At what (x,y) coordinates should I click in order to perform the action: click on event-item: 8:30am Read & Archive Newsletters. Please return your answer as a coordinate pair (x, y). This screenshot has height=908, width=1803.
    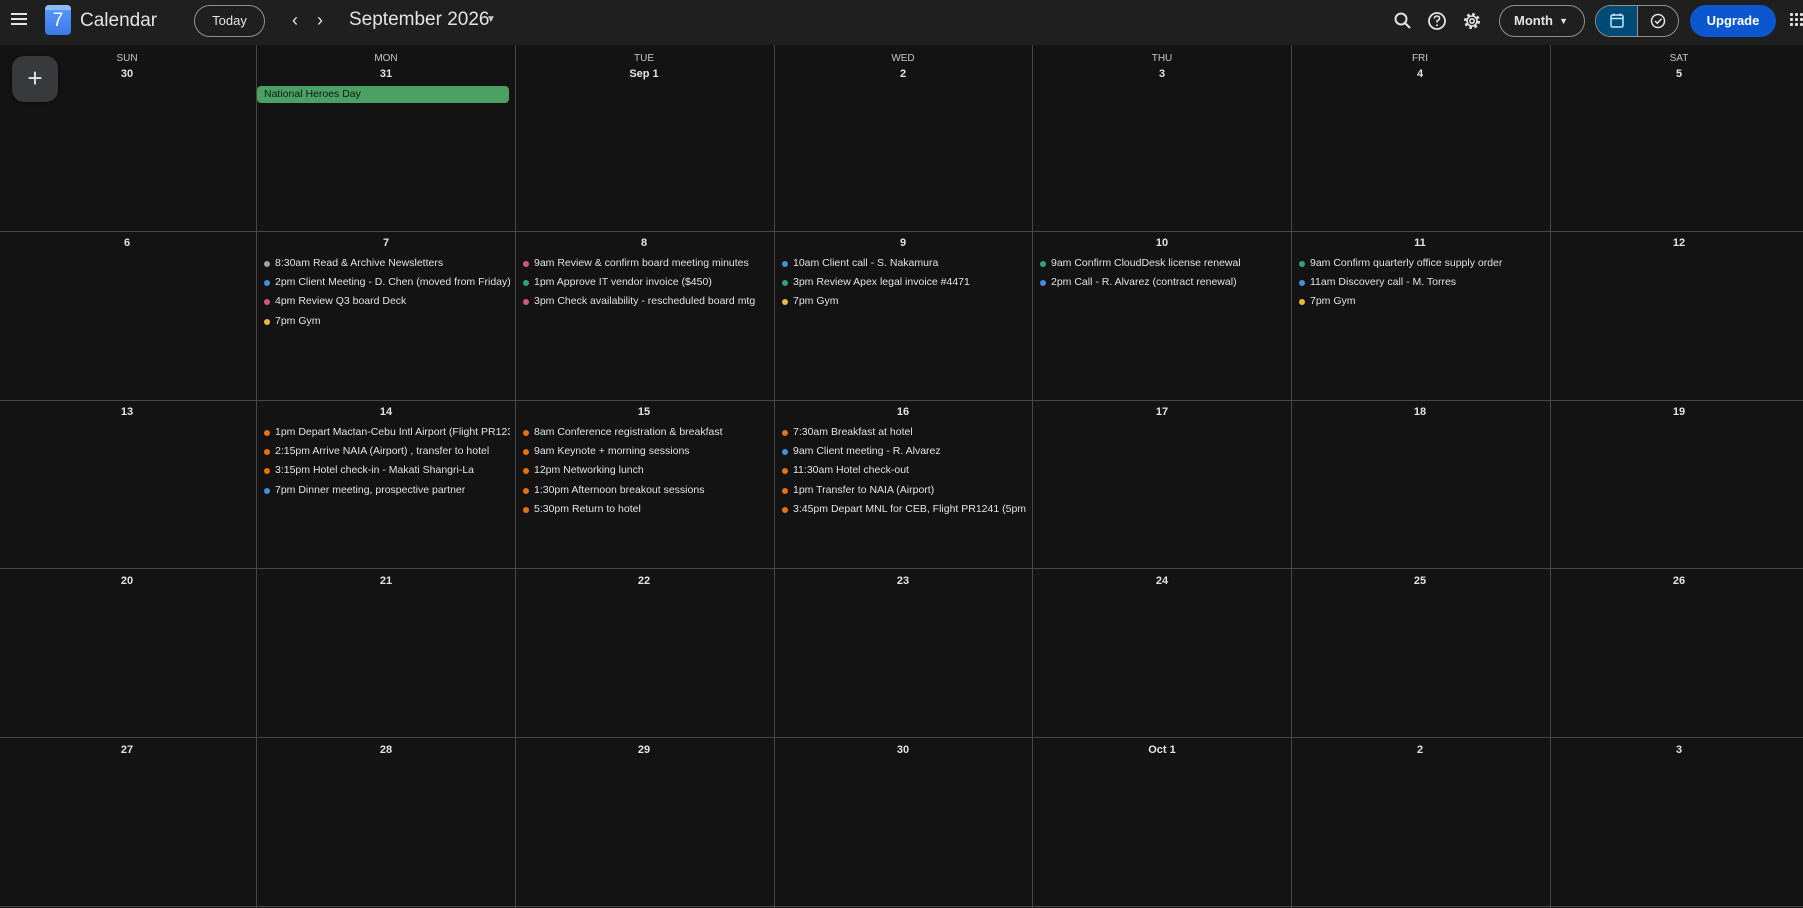
    Looking at the image, I should click on (387, 263).